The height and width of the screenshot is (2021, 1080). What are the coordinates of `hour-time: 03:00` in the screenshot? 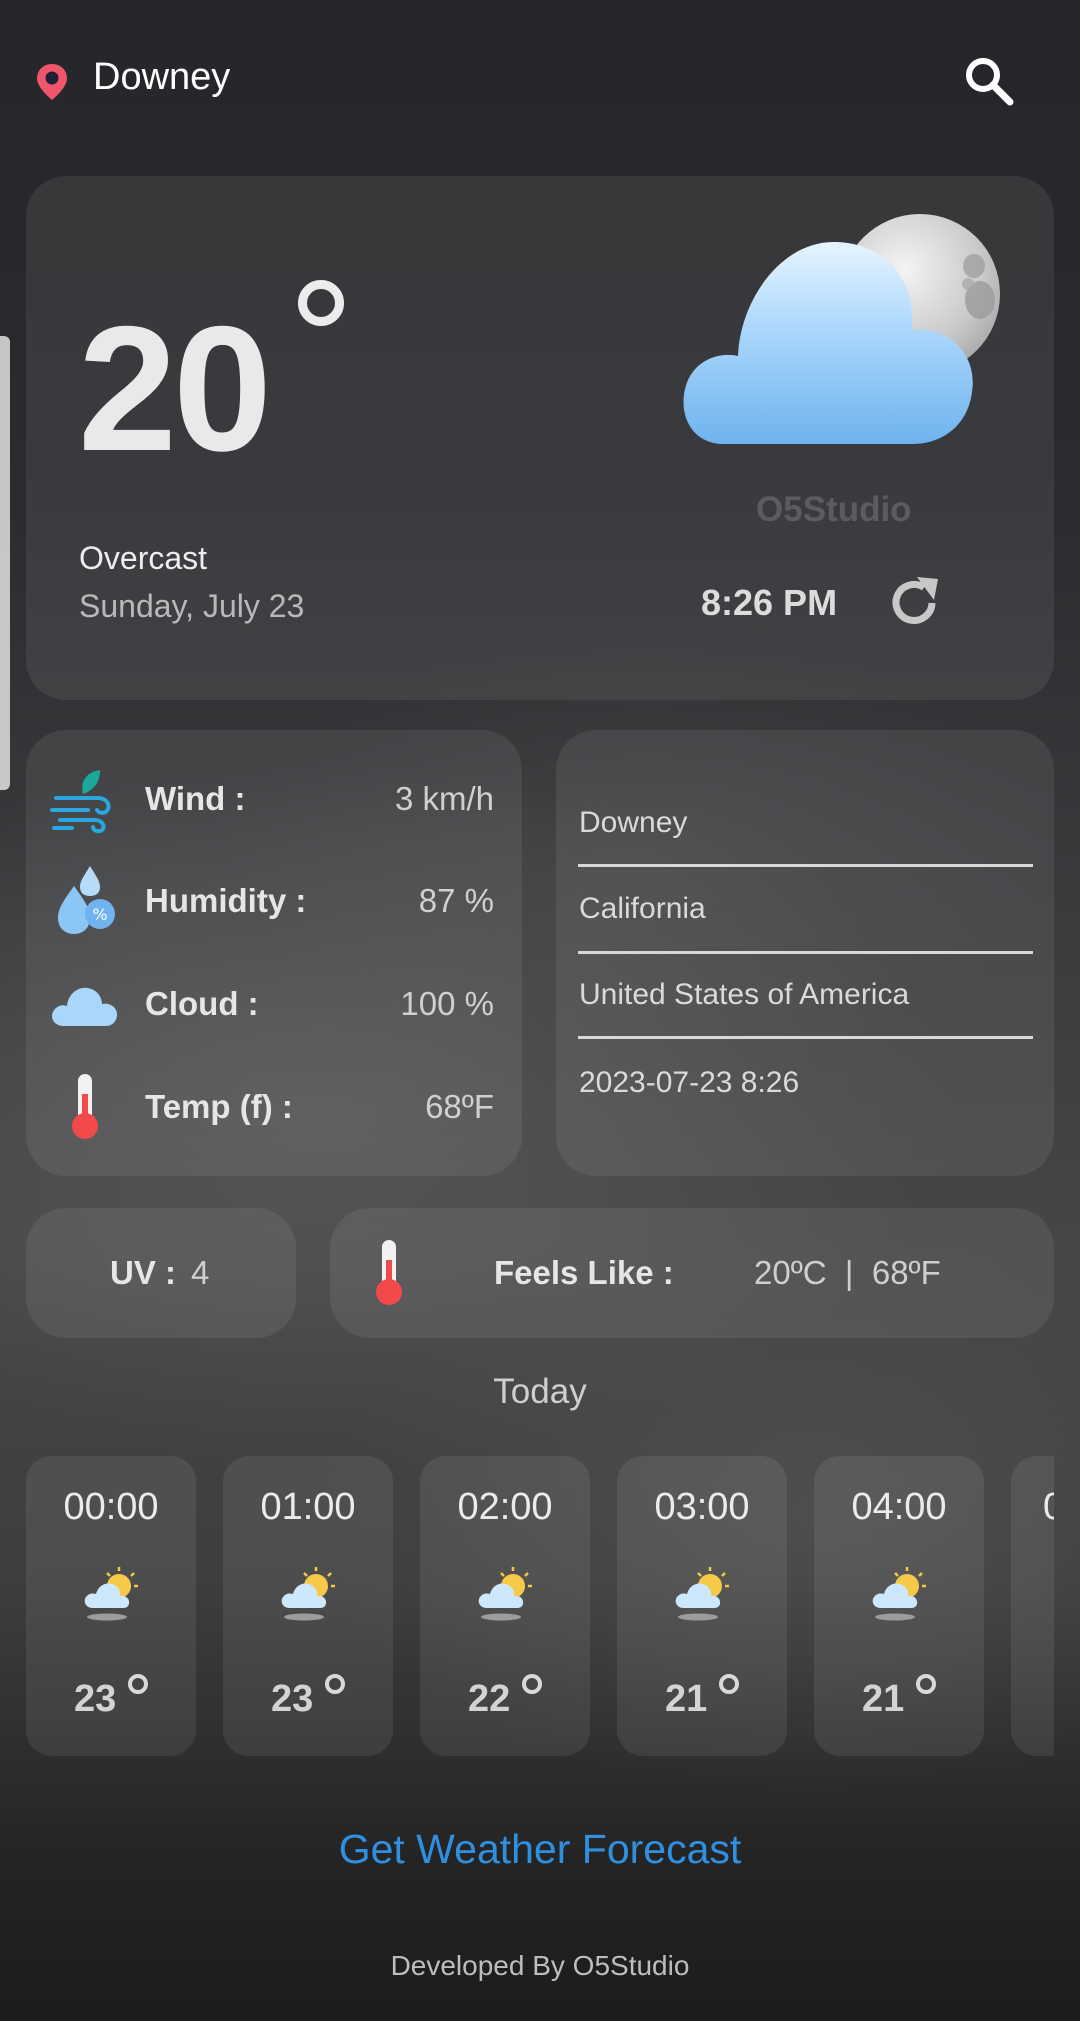 It's located at (702, 1507).